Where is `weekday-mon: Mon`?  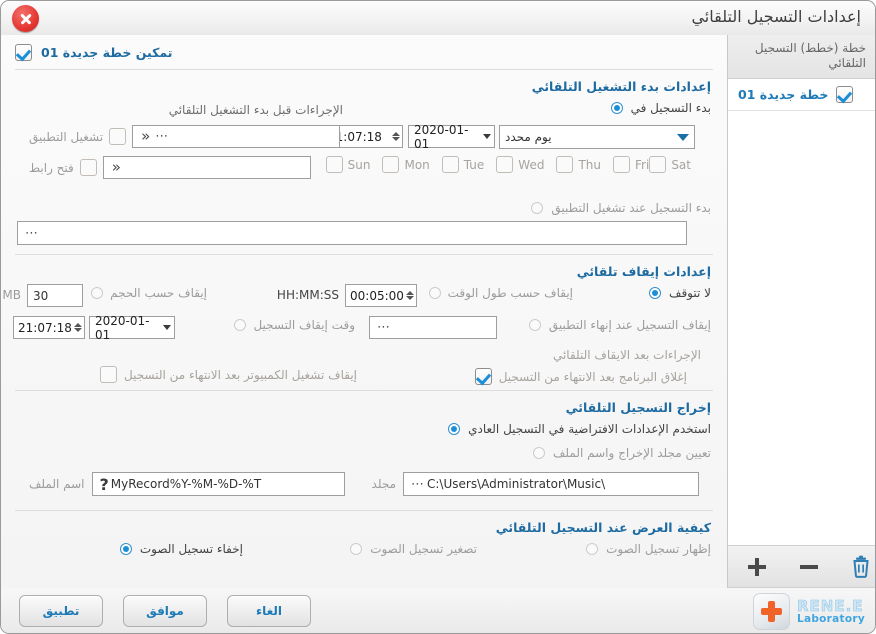 weekday-mon: Mon is located at coordinates (406, 164).